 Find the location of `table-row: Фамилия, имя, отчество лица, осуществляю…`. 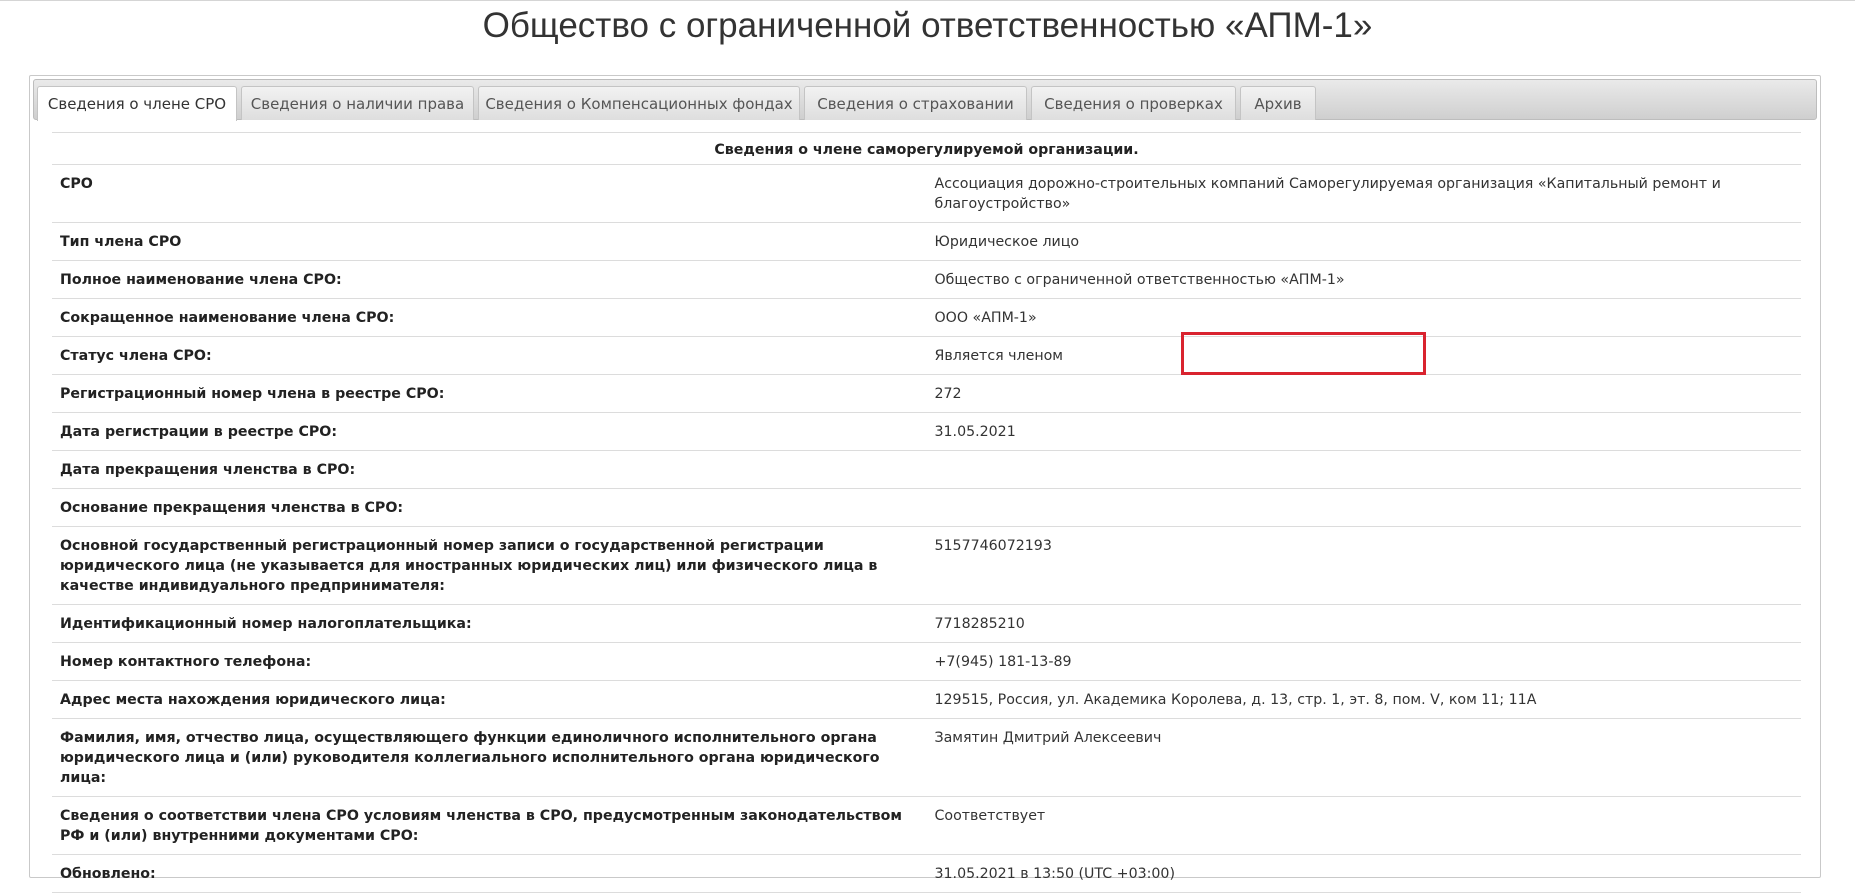

table-row: Фамилия, имя, отчество лица, осуществляю… is located at coordinates (926, 757).